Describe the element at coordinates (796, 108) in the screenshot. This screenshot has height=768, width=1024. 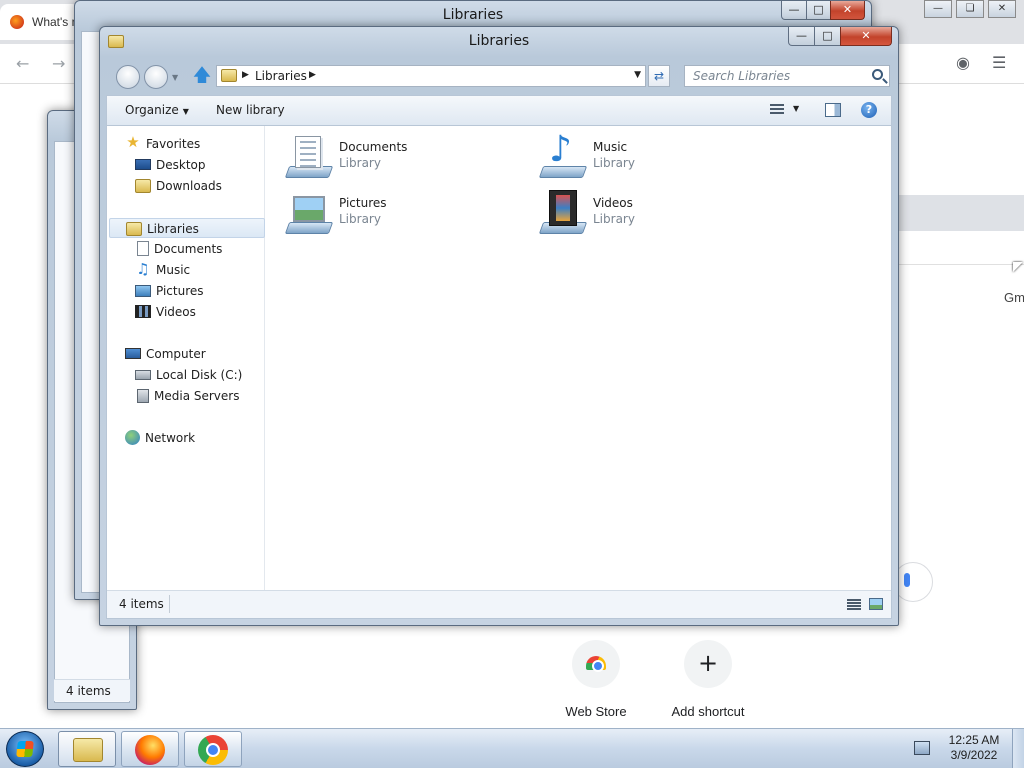
I see `view-dropdown-icon: ▼` at that location.